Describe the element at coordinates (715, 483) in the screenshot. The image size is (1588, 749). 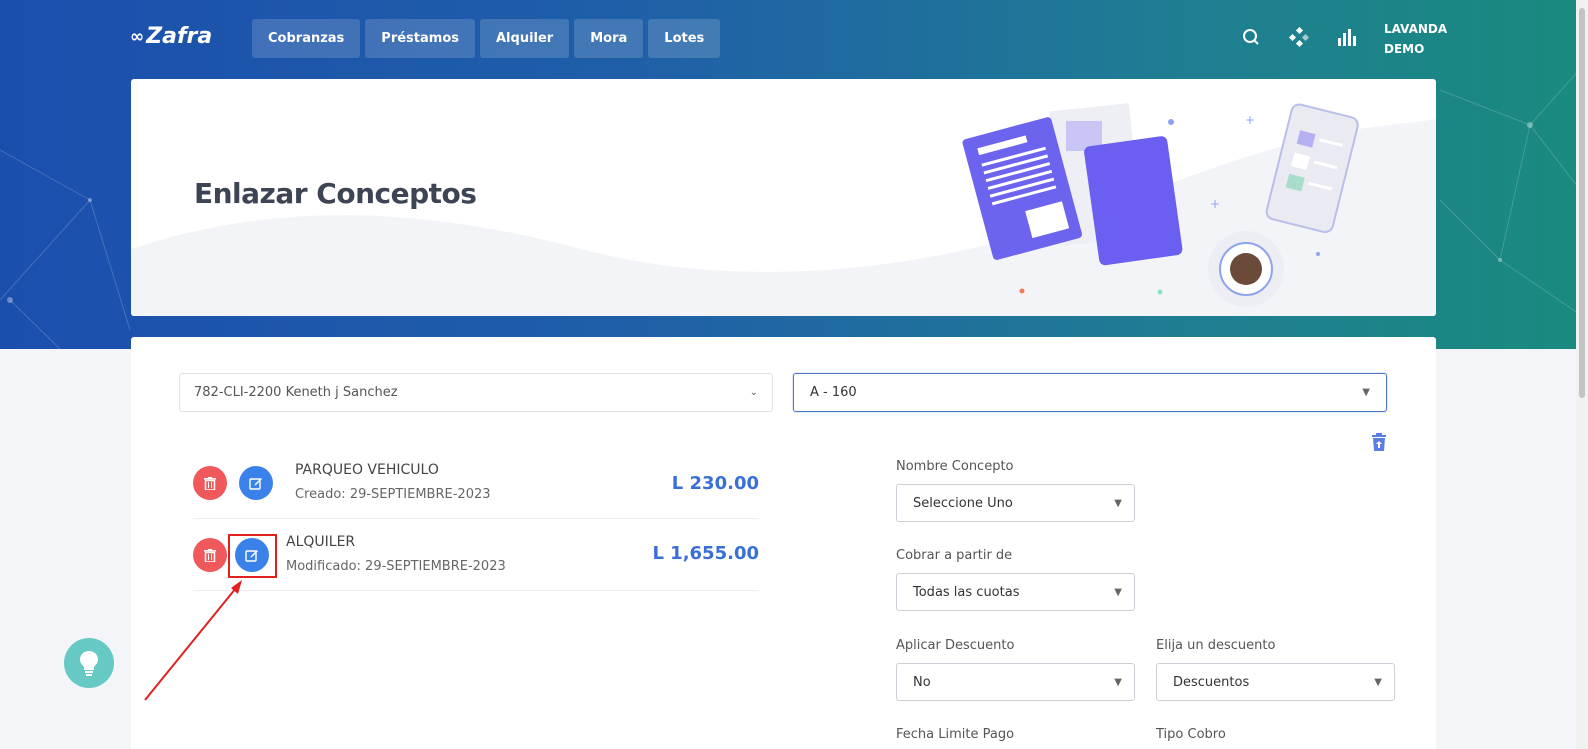
I see `item-amount: L 230.00` at that location.